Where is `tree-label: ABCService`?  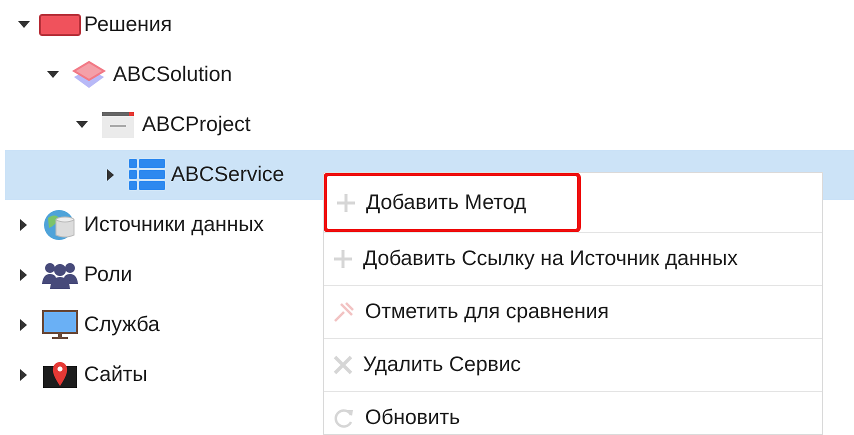 tree-label: ABCService is located at coordinates (227, 175).